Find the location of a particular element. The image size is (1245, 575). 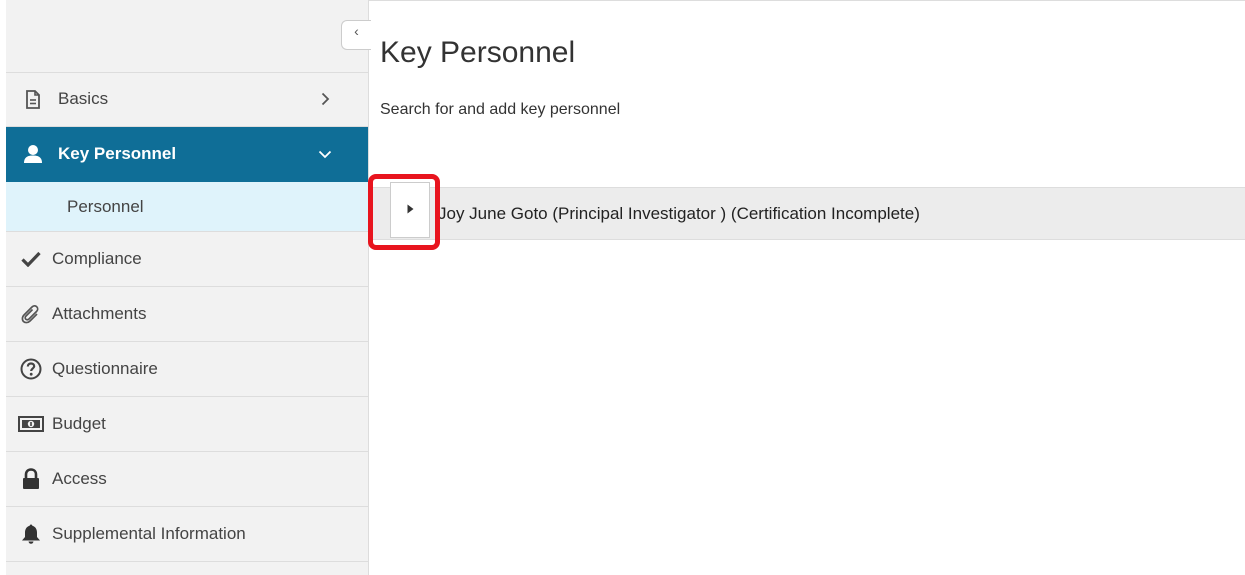

sidebar-item-access: Access is located at coordinates (187, 479).